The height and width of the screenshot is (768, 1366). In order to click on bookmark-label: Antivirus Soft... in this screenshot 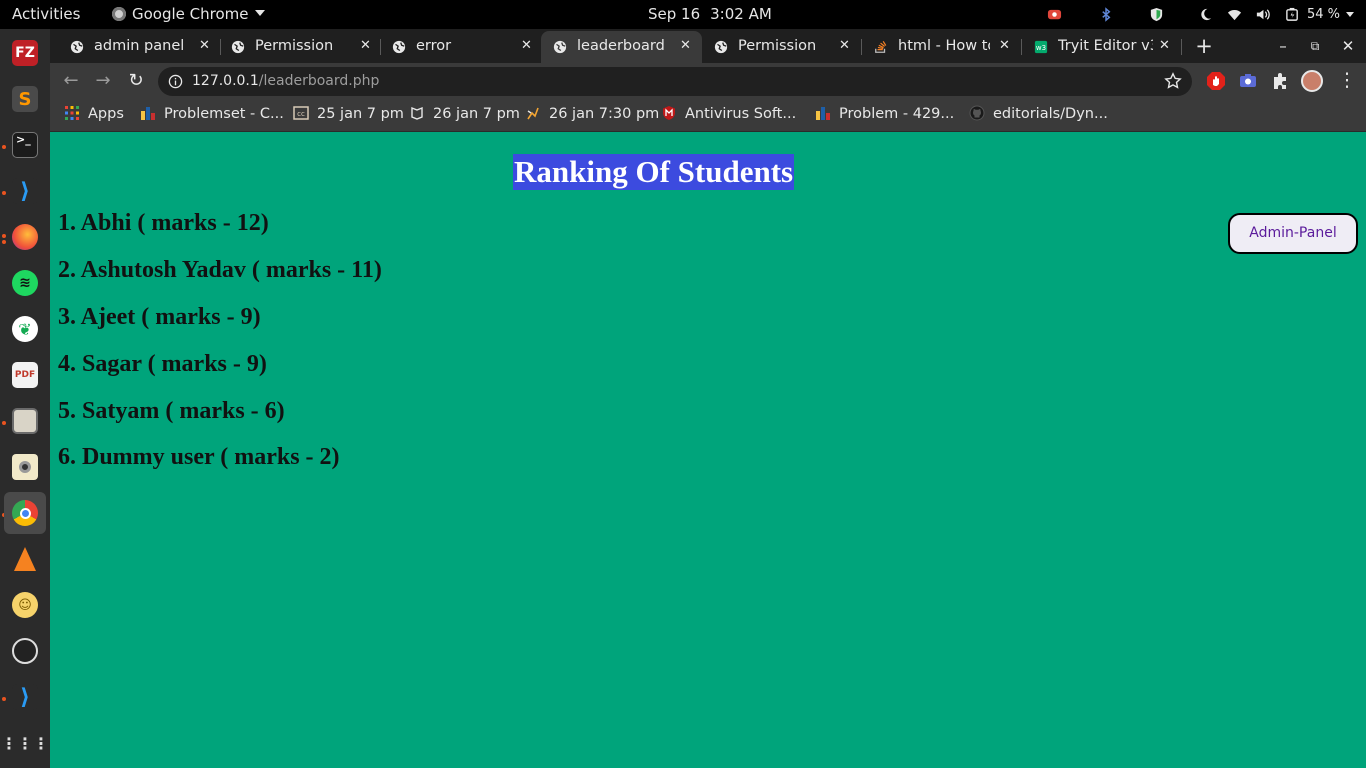, I will do `click(741, 114)`.